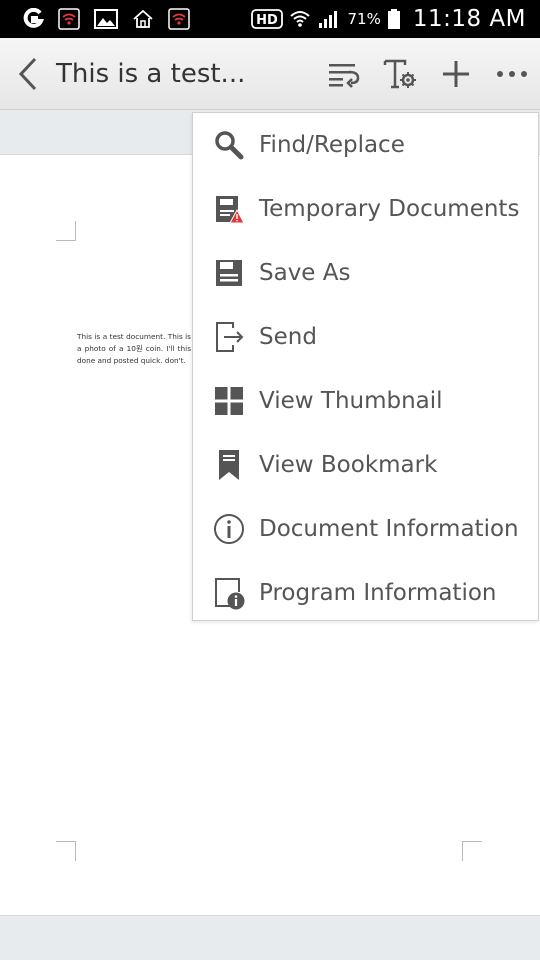 Image resolution: width=540 pixels, height=960 pixels. I want to click on menu-item-find-replace: Find/Replace, so click(365, 145).